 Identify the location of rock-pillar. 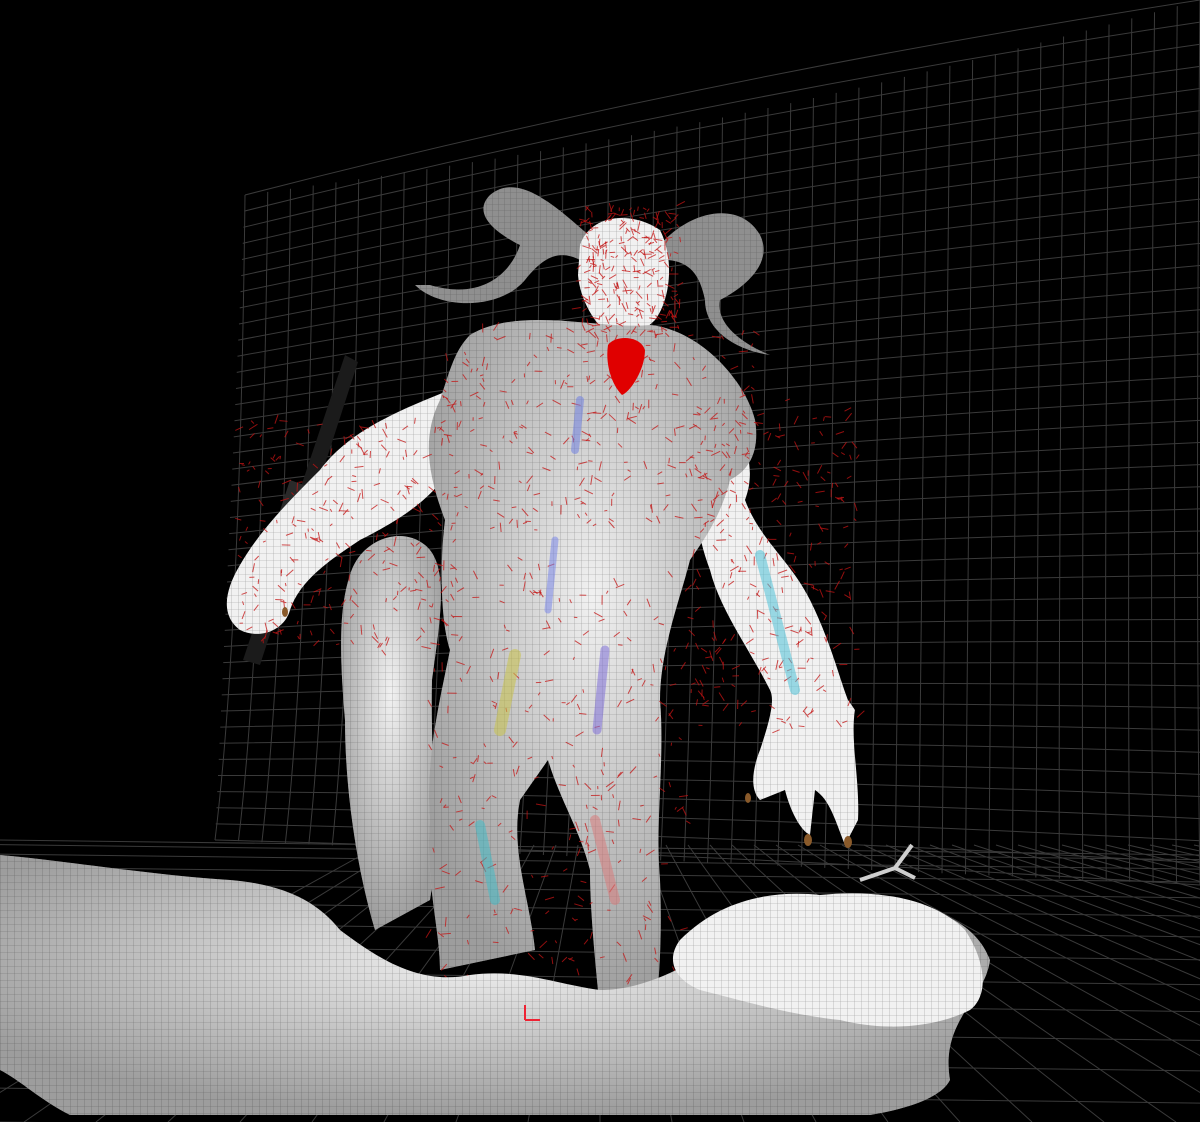
(391, 733).